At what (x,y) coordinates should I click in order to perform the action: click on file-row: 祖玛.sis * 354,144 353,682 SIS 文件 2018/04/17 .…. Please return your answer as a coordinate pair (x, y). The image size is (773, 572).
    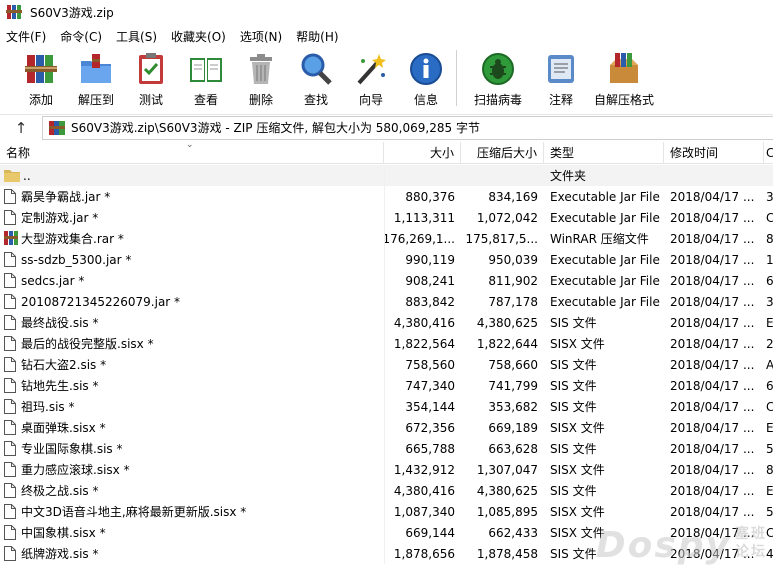
    Looking at the image, I should click on (386, 406).